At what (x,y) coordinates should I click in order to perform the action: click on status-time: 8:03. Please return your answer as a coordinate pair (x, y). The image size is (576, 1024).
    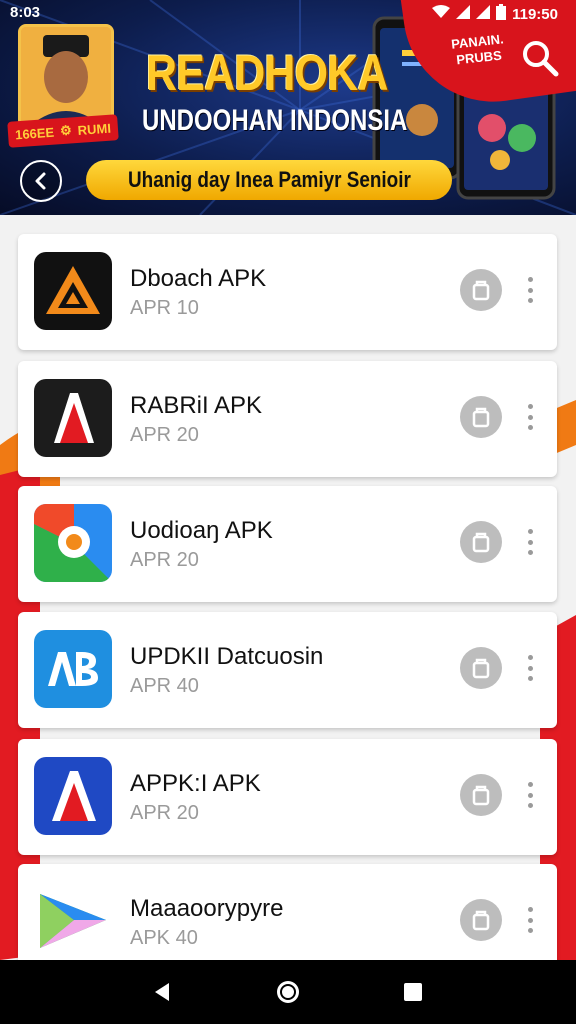
    Looking at the image, I should click on (25, 12).